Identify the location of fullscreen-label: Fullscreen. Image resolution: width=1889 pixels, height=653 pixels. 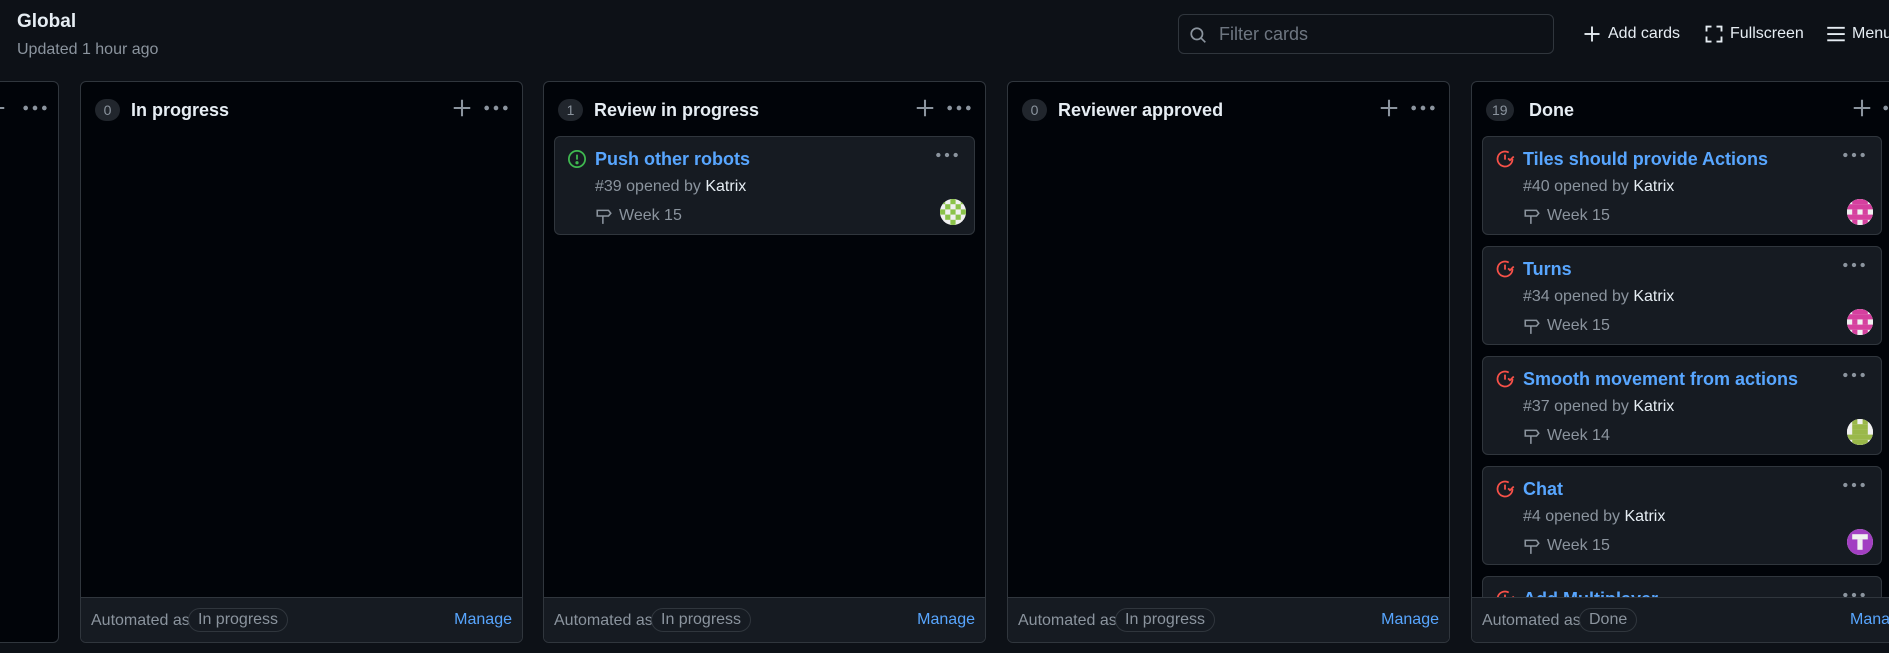
(1767, 33).